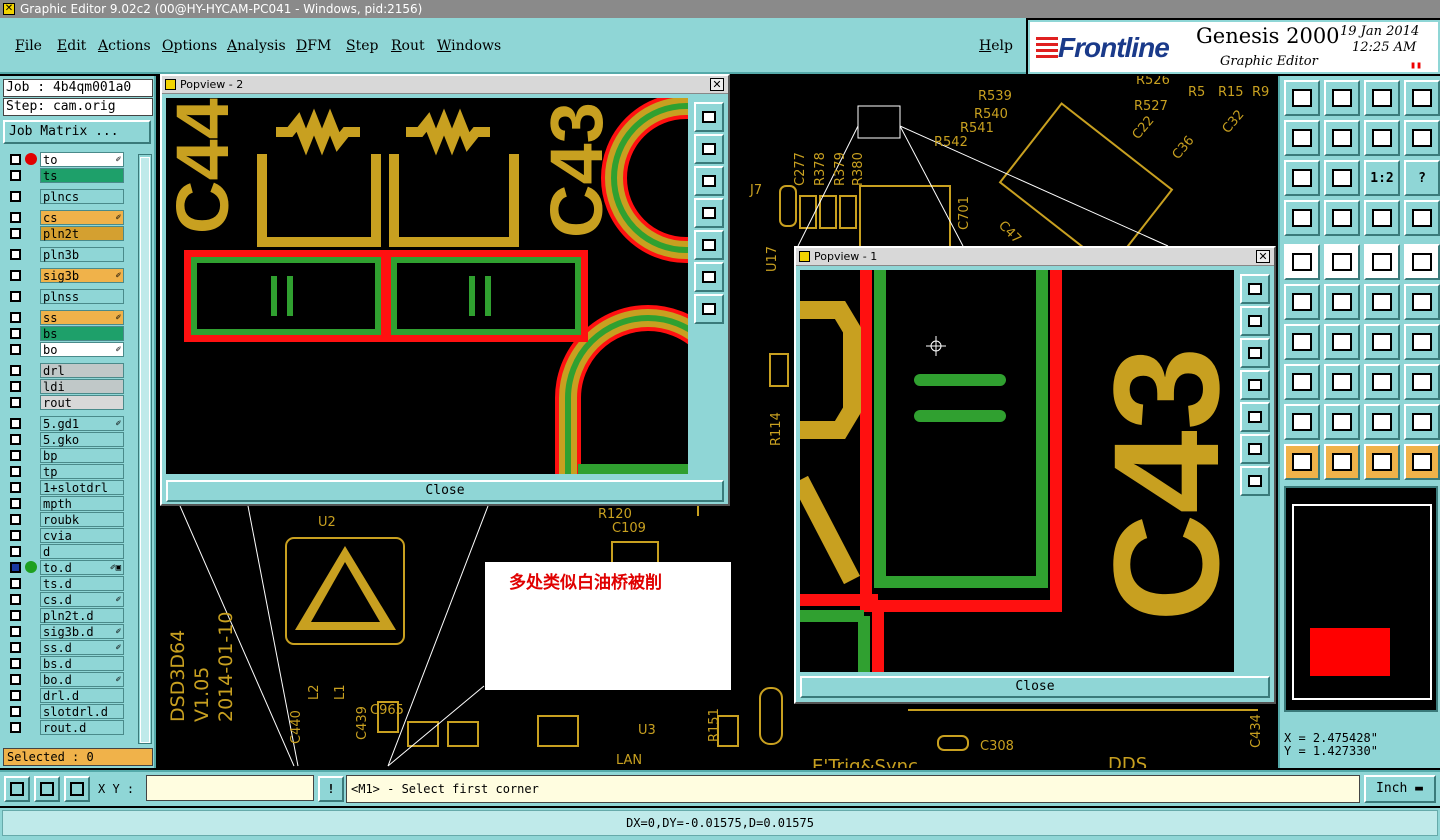 The height and width of the screenshot is (840, 1440). What do you see at coordinates (65, 317) in the screenshot?
I see `layer-row: ss ✐` at bounding box center [65, 317].